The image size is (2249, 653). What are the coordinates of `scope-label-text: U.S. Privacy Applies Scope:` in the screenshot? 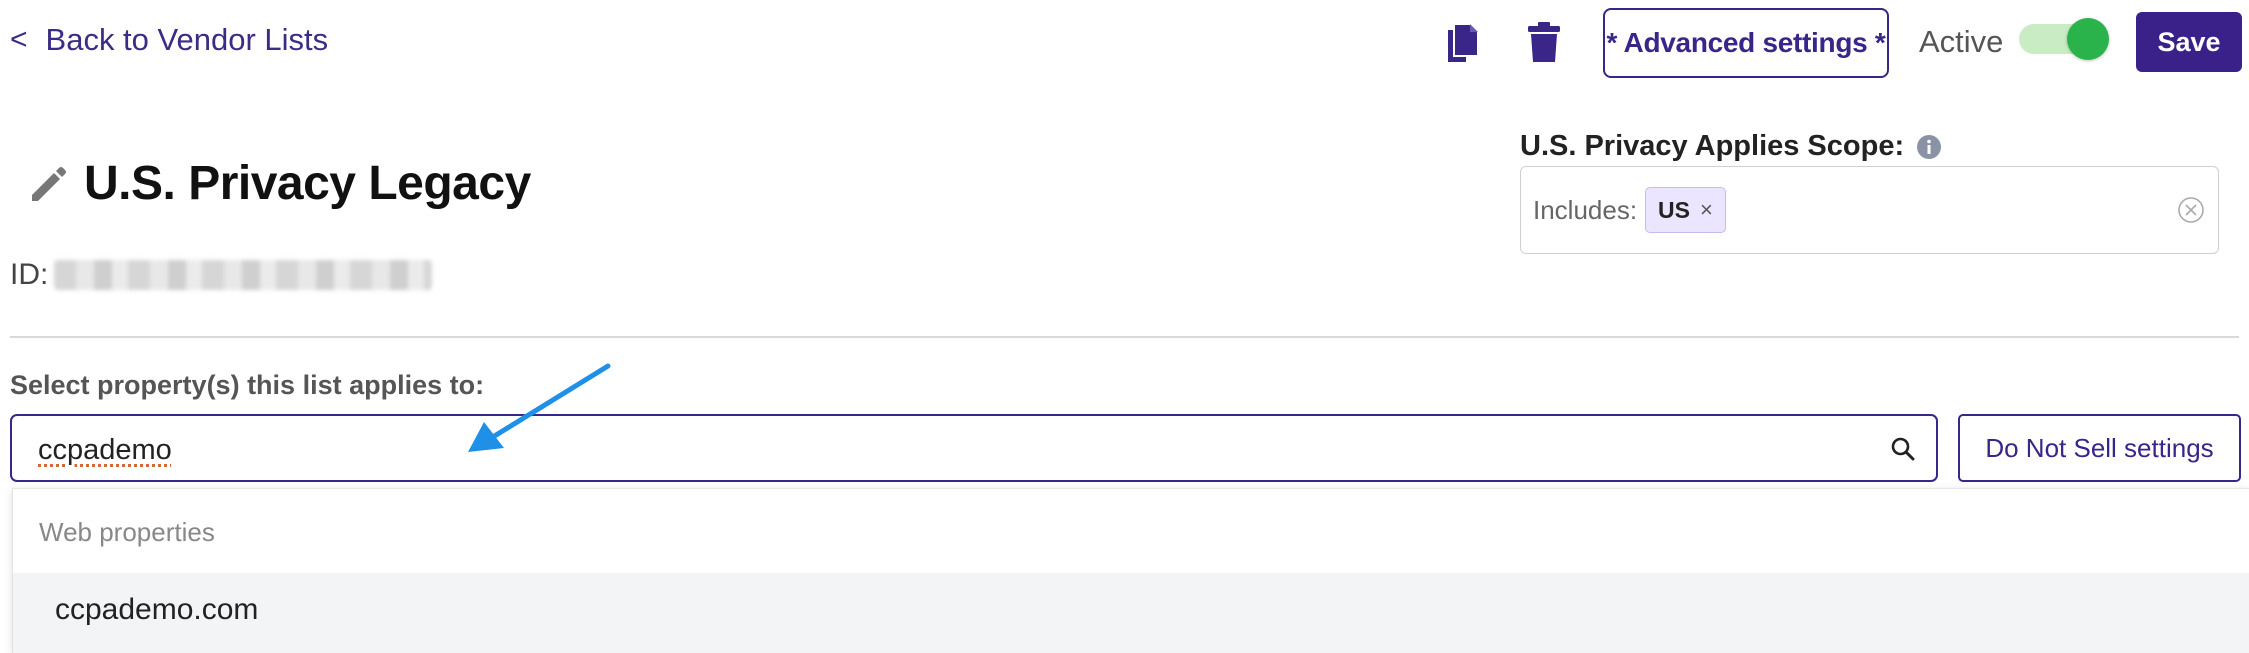 It's located at (1712, 146).